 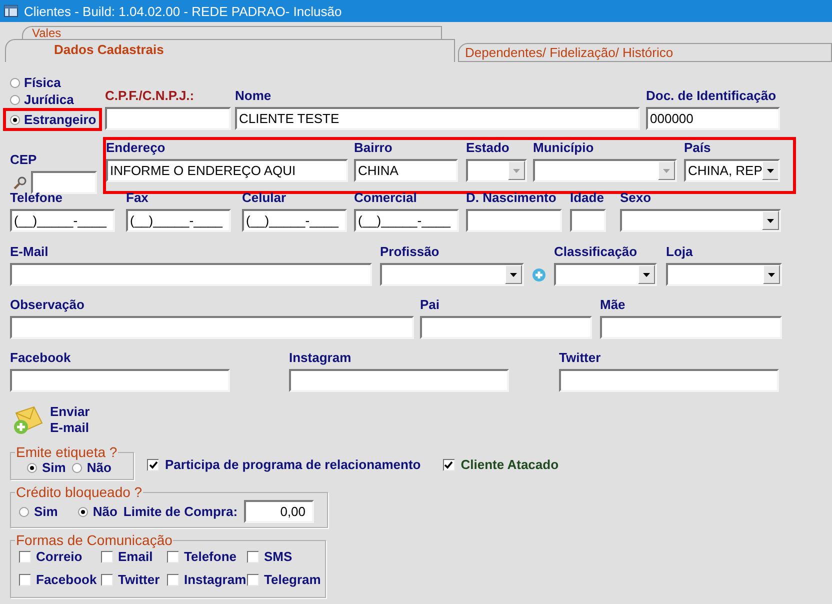 What do you see at coordinates (500, 464) in the screenshot?
I see `checkbox-option: Cliente Atacado` at bounding box center [500, 464].